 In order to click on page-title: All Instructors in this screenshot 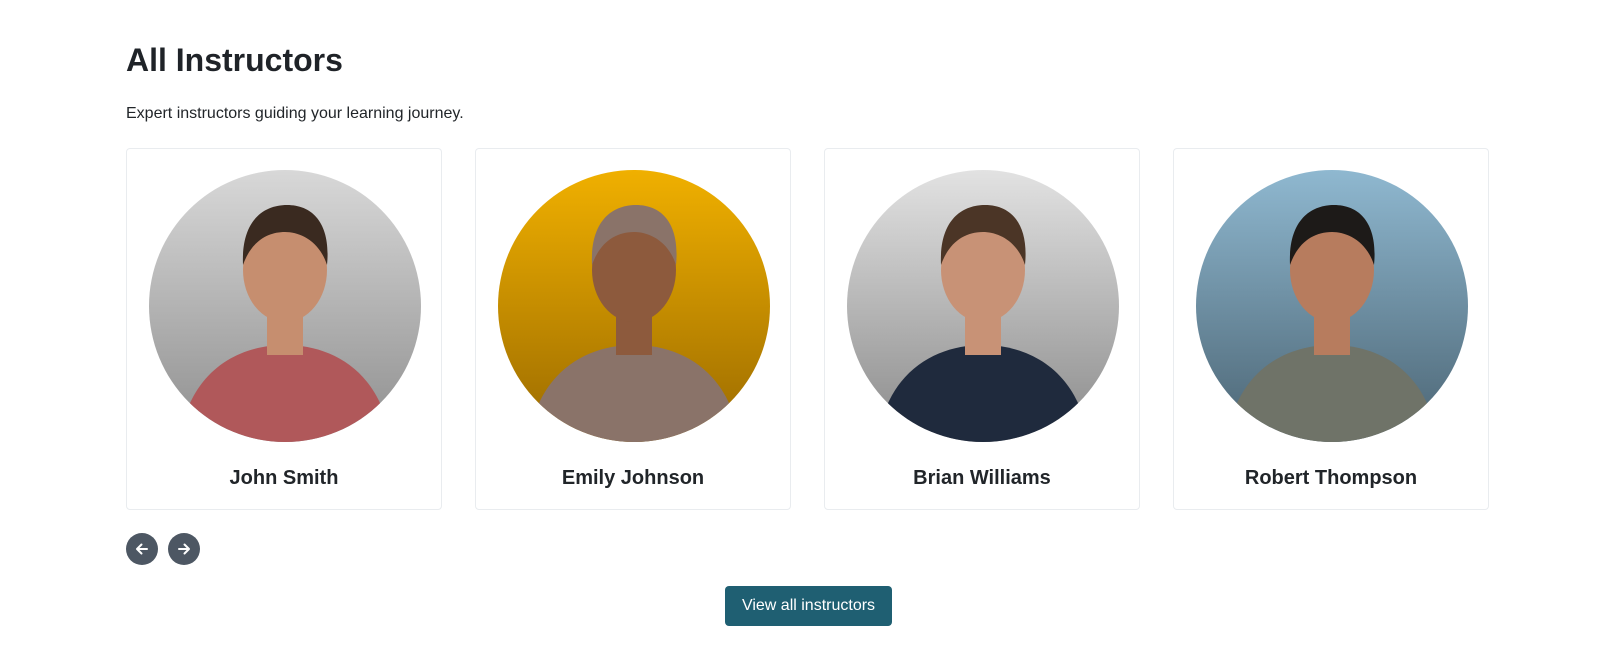, I will do `click(234, 60)`.